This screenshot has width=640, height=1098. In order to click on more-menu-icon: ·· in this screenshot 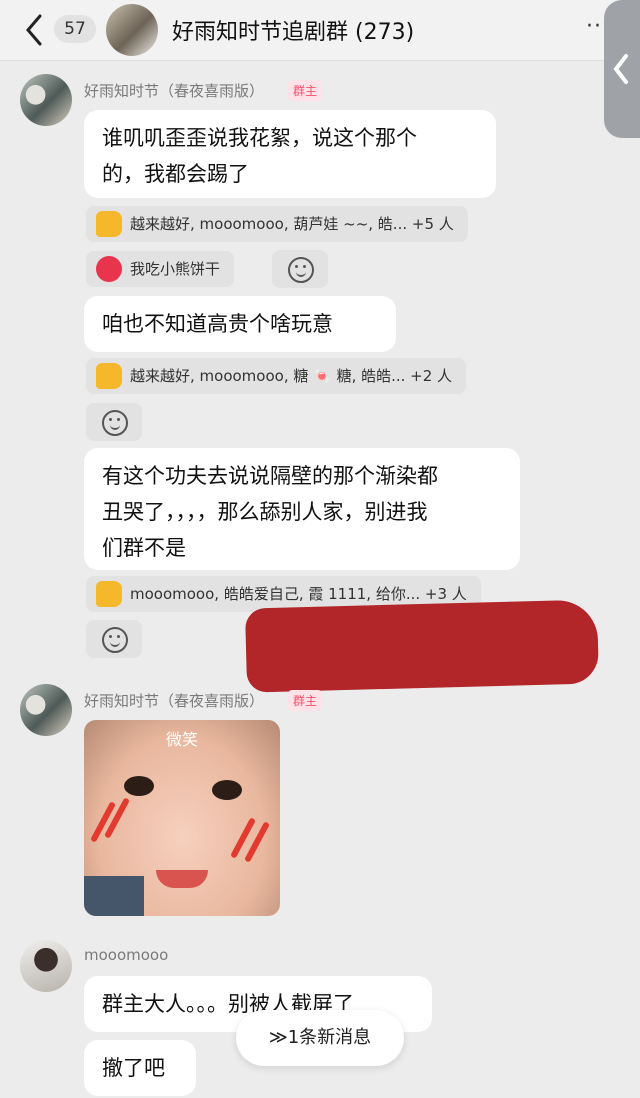, I will do `click(594, 26)`.